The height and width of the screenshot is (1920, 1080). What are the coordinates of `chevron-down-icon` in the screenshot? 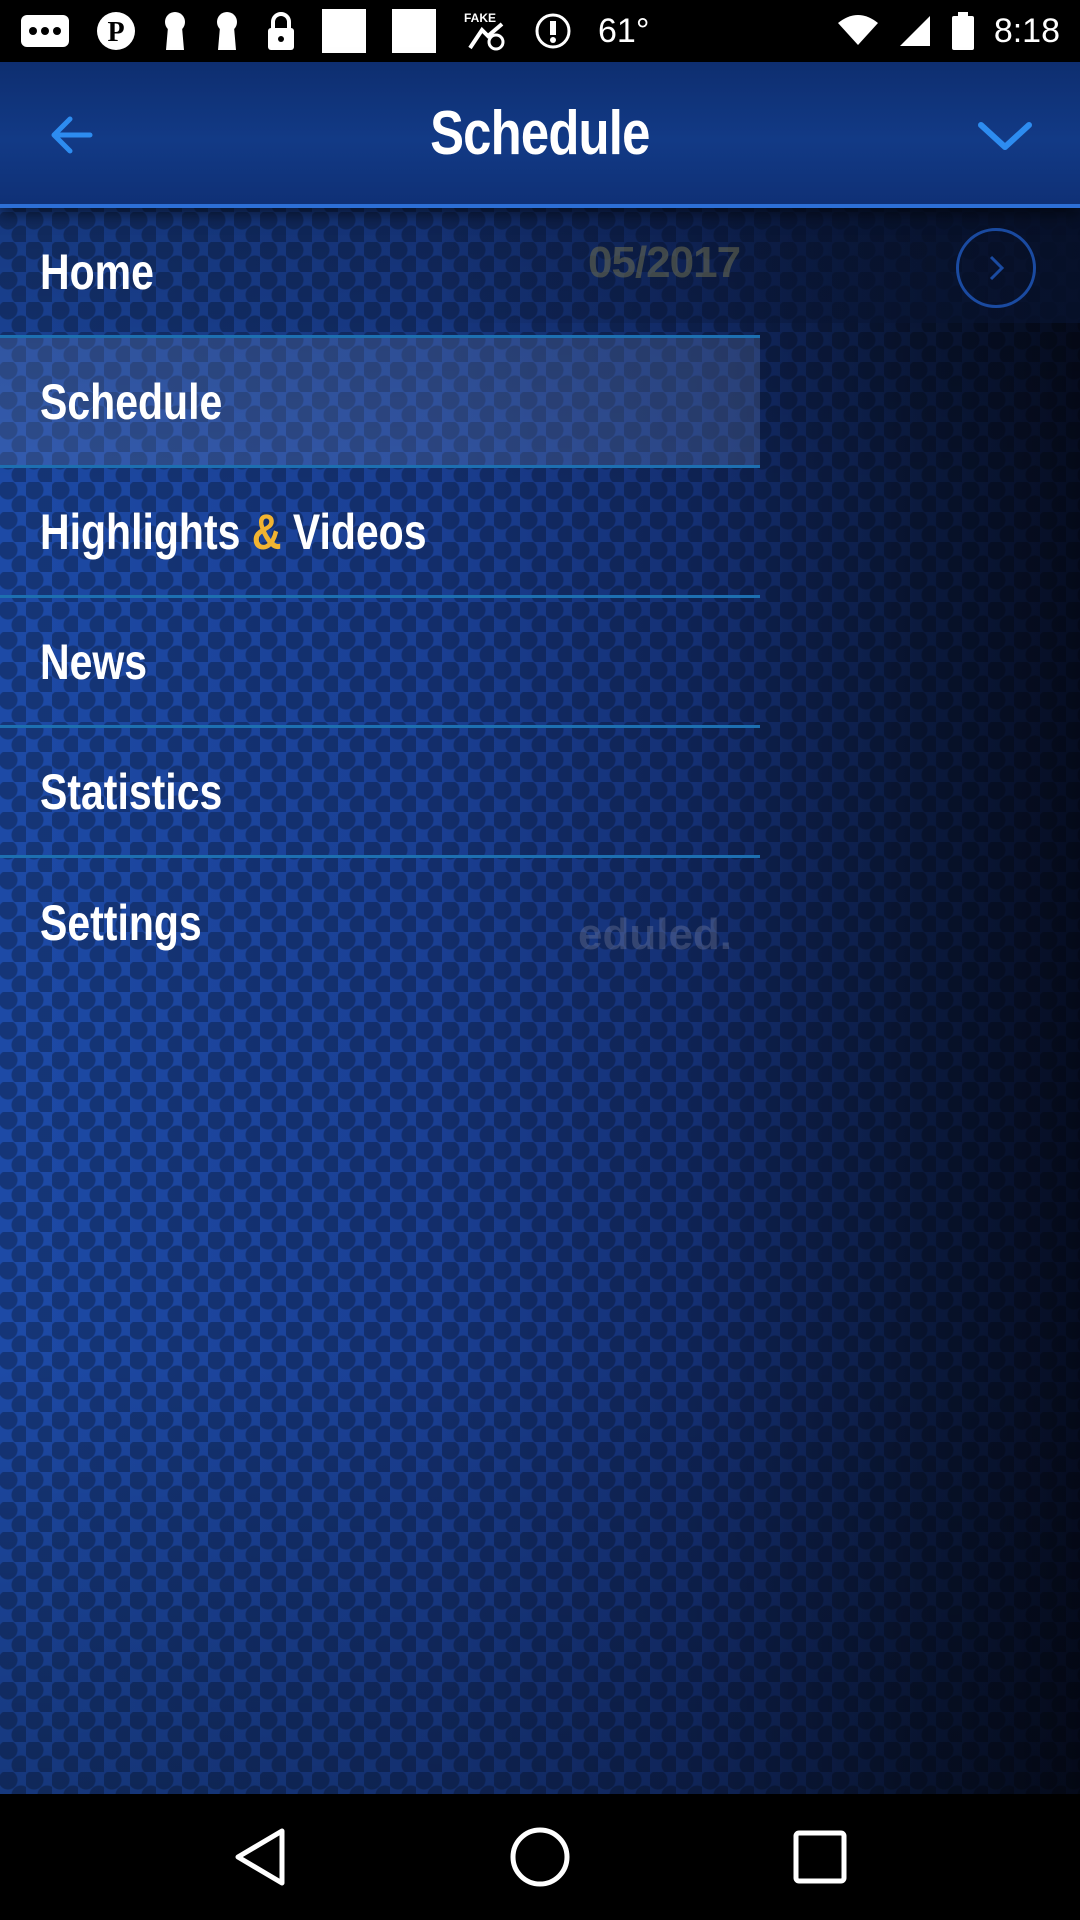 It's located at (1005, 136).